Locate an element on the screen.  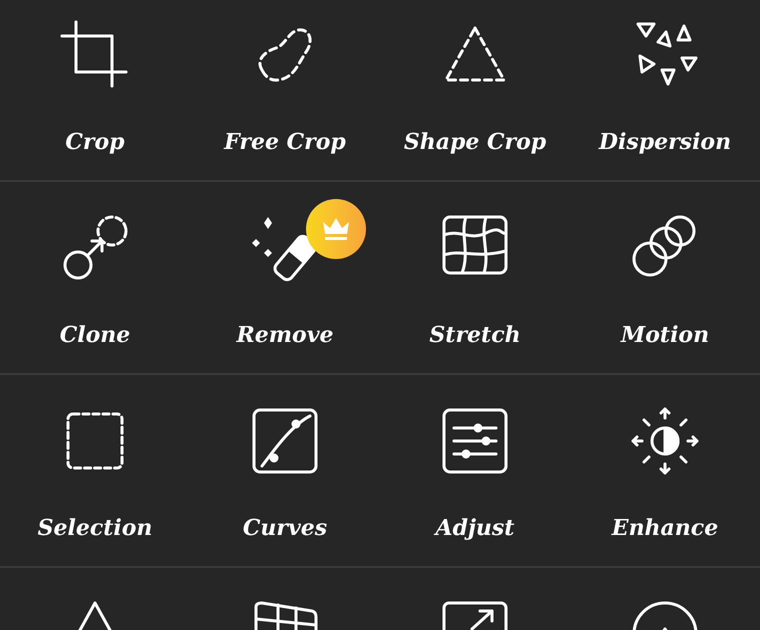
tool-label: Crop is located at coordinates (95, 142).